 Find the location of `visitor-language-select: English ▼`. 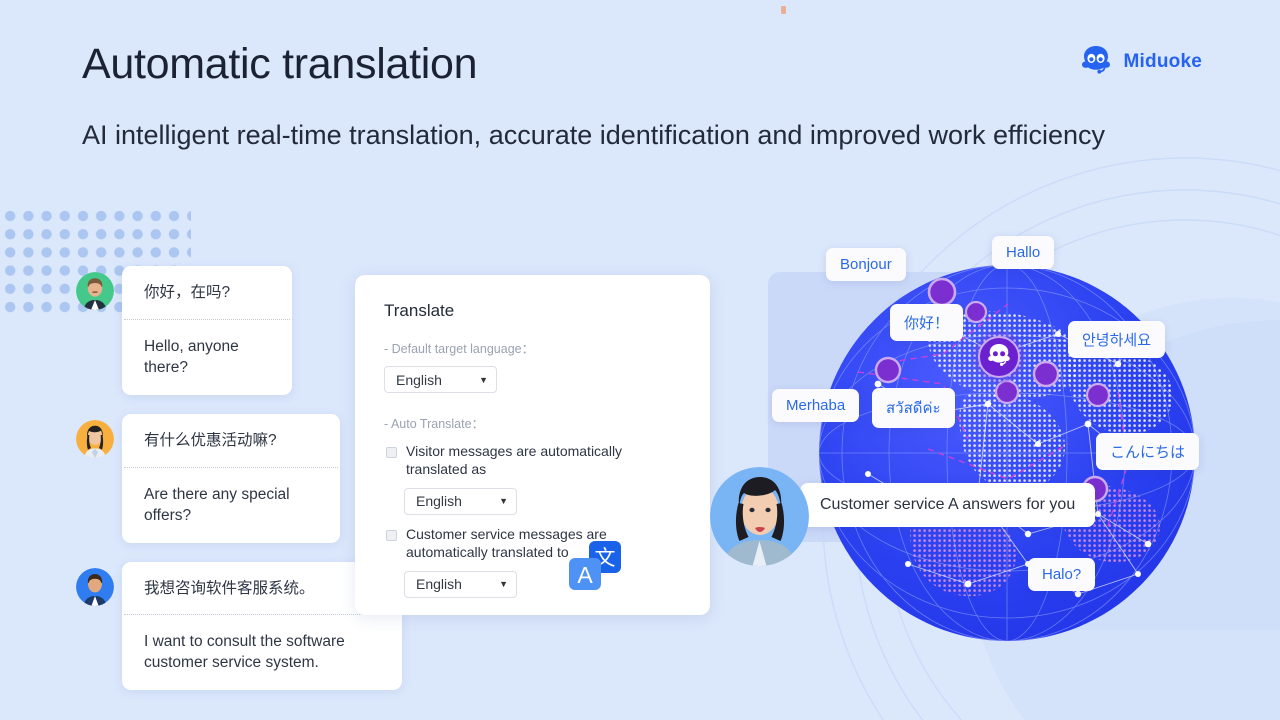

visitor-language-select: English ▼ is located at coordinates (460, 501).